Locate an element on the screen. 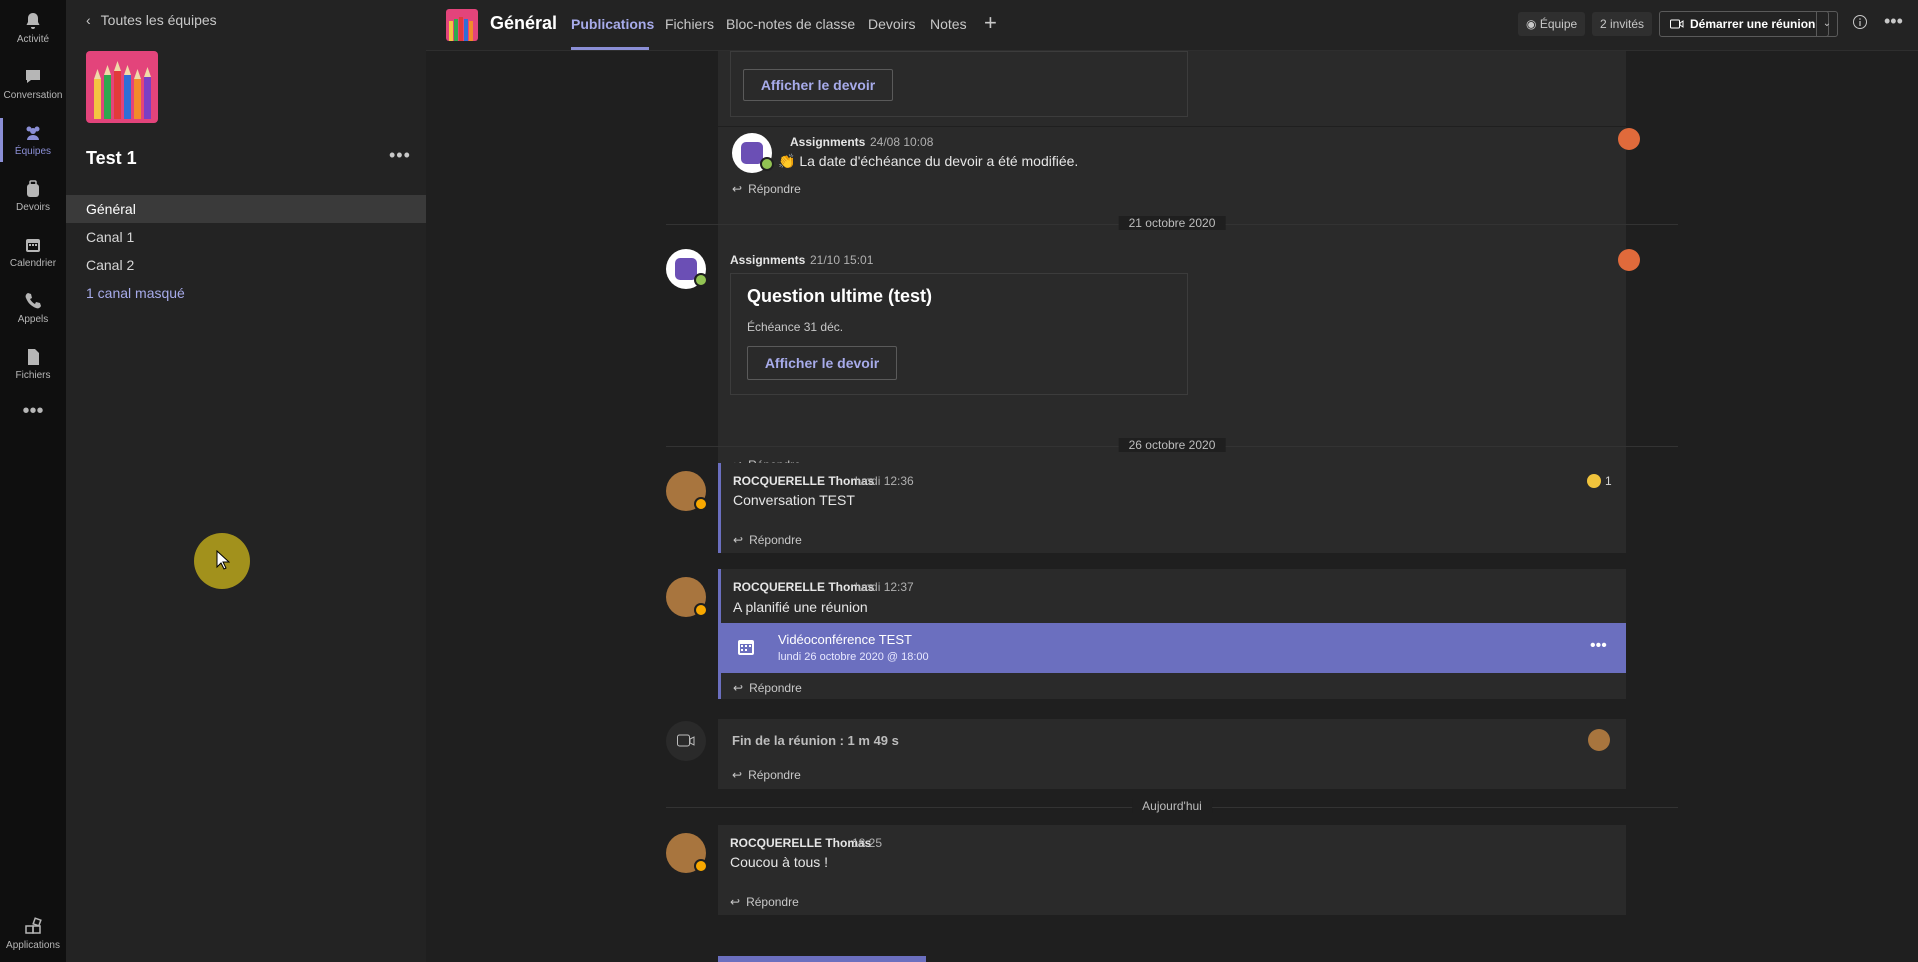 Image resolution: width=1918 pixels, height=962 pixels. active-tab-indicator is located at coordinates (610, 48).